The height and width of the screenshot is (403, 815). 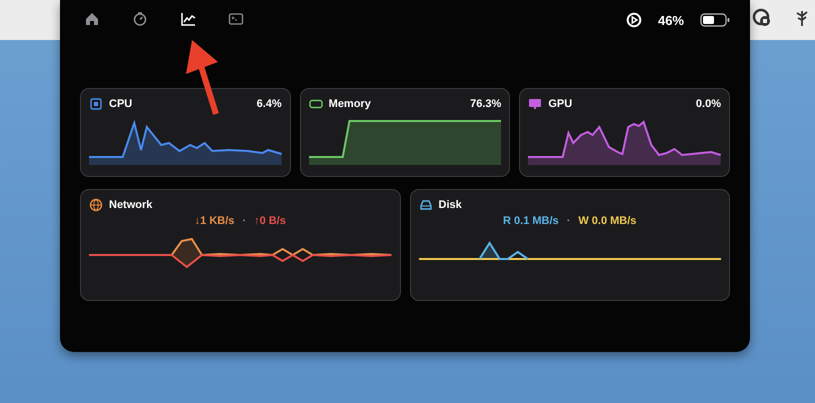 What do you see at coordinates (270, 221) in the screenshot?
I see `rate-reading: ↑0 B/s` at bounding box center [270, 221].